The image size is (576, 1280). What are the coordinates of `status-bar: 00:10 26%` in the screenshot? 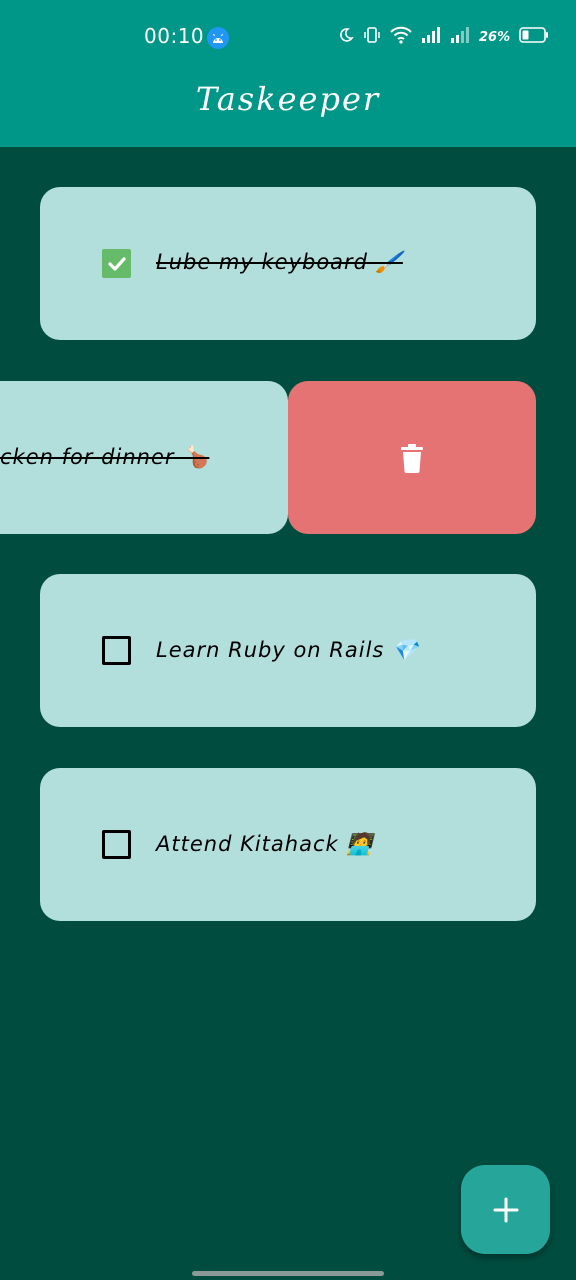 It's located at (288, 36).